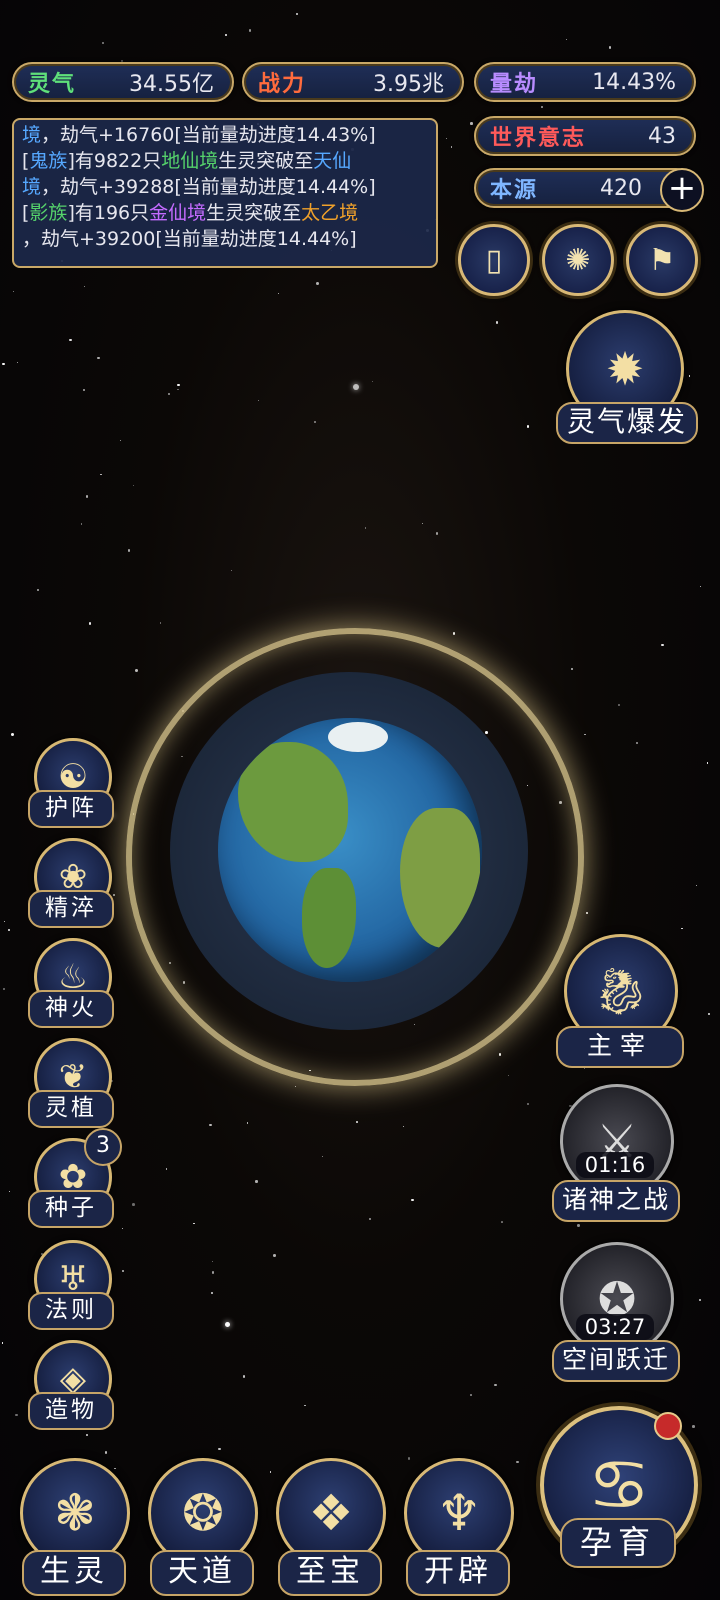 This screenshot has height=1600, width=720. I want to click on stat-zhanli-label: 战力, so click(282, 84).